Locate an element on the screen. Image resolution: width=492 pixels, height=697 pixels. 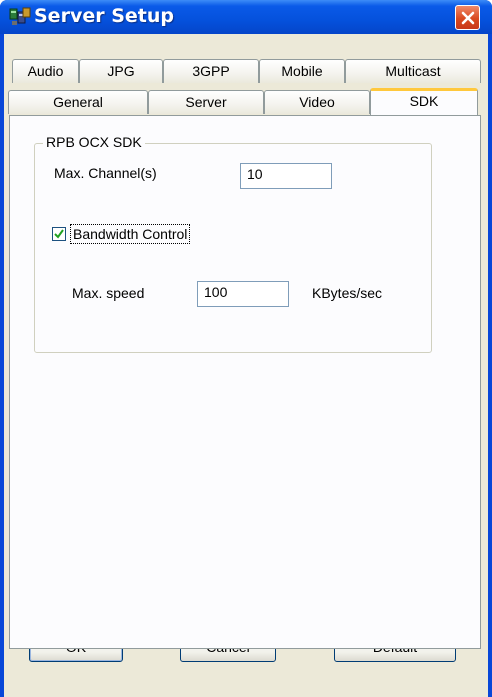
checkmark-icon is located at coordinates (59, 234).